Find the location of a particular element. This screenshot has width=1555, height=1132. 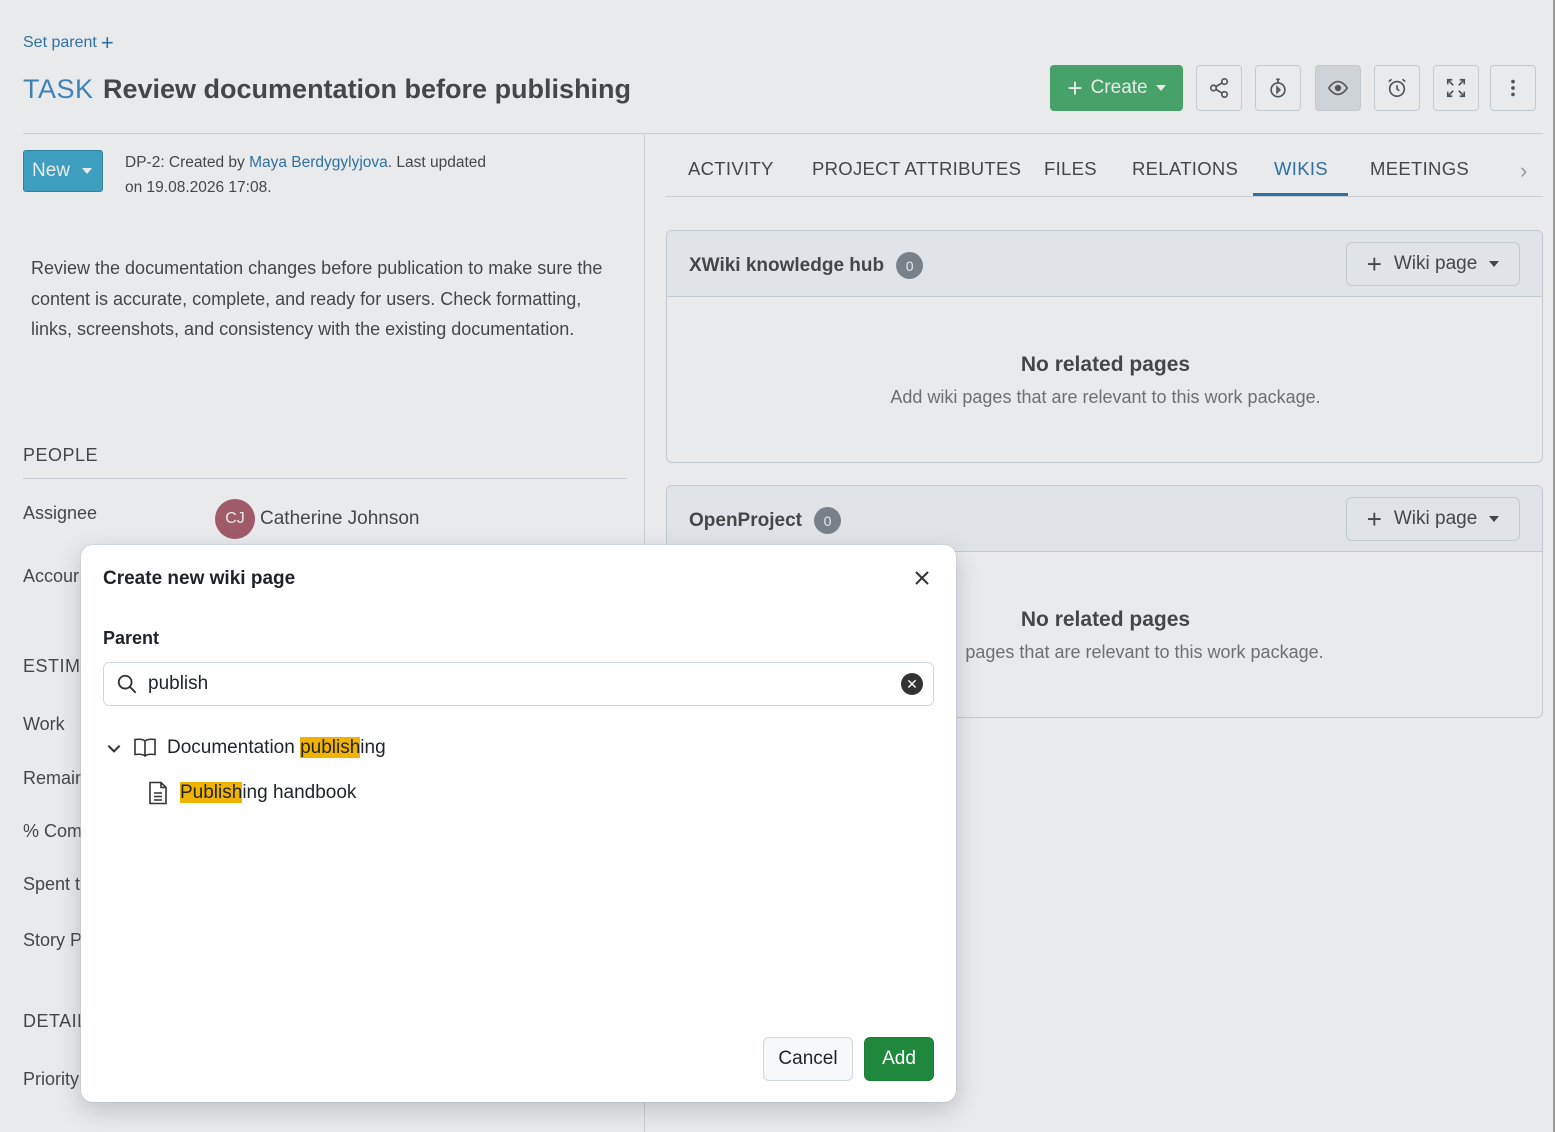

cancel-button: Cancel is located at coordinates (808, 1059).